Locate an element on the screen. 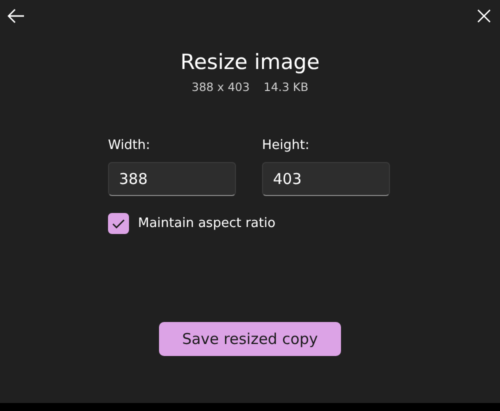 The width and height of the screenshot is (500, 411). checkbox is located at coordinates (118, 223).